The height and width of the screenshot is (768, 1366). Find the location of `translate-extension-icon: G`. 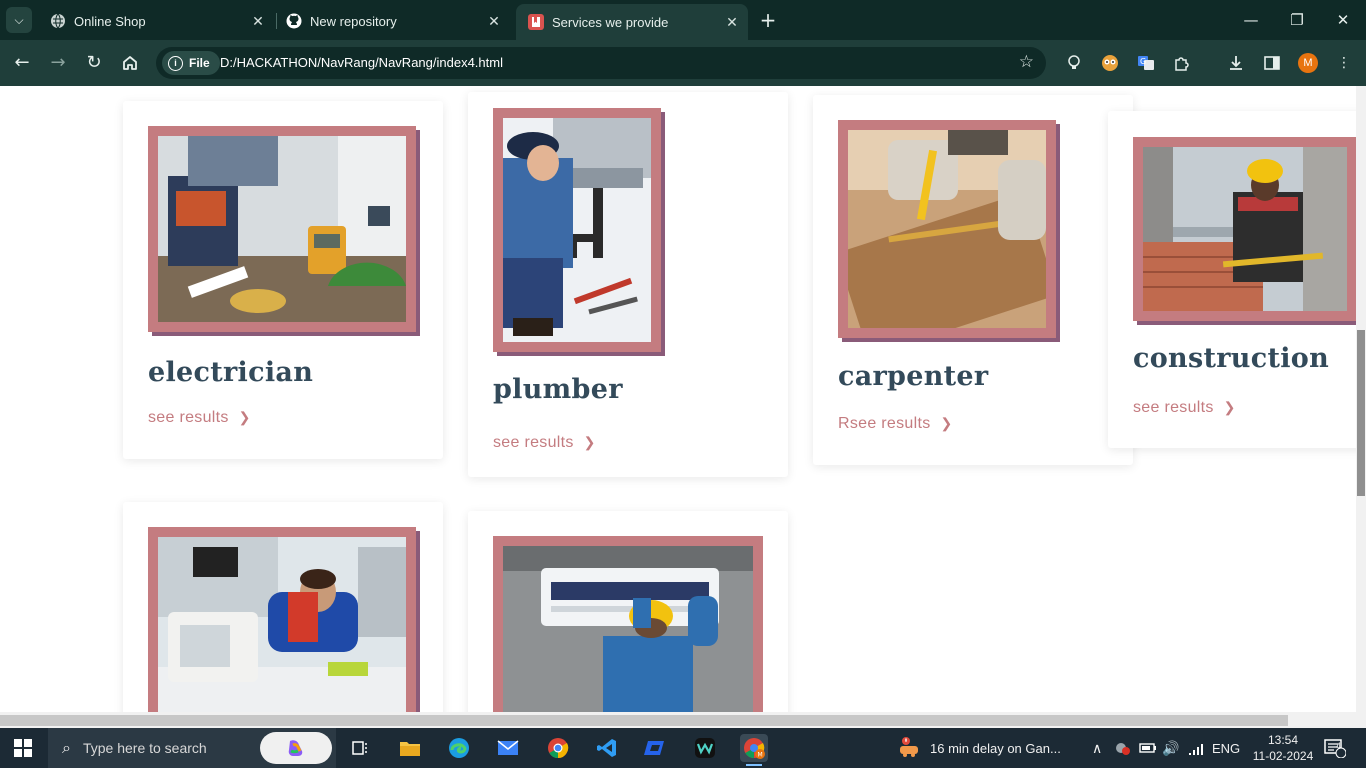

translate-extension-icon: G is located at coordinates (1146, 63).